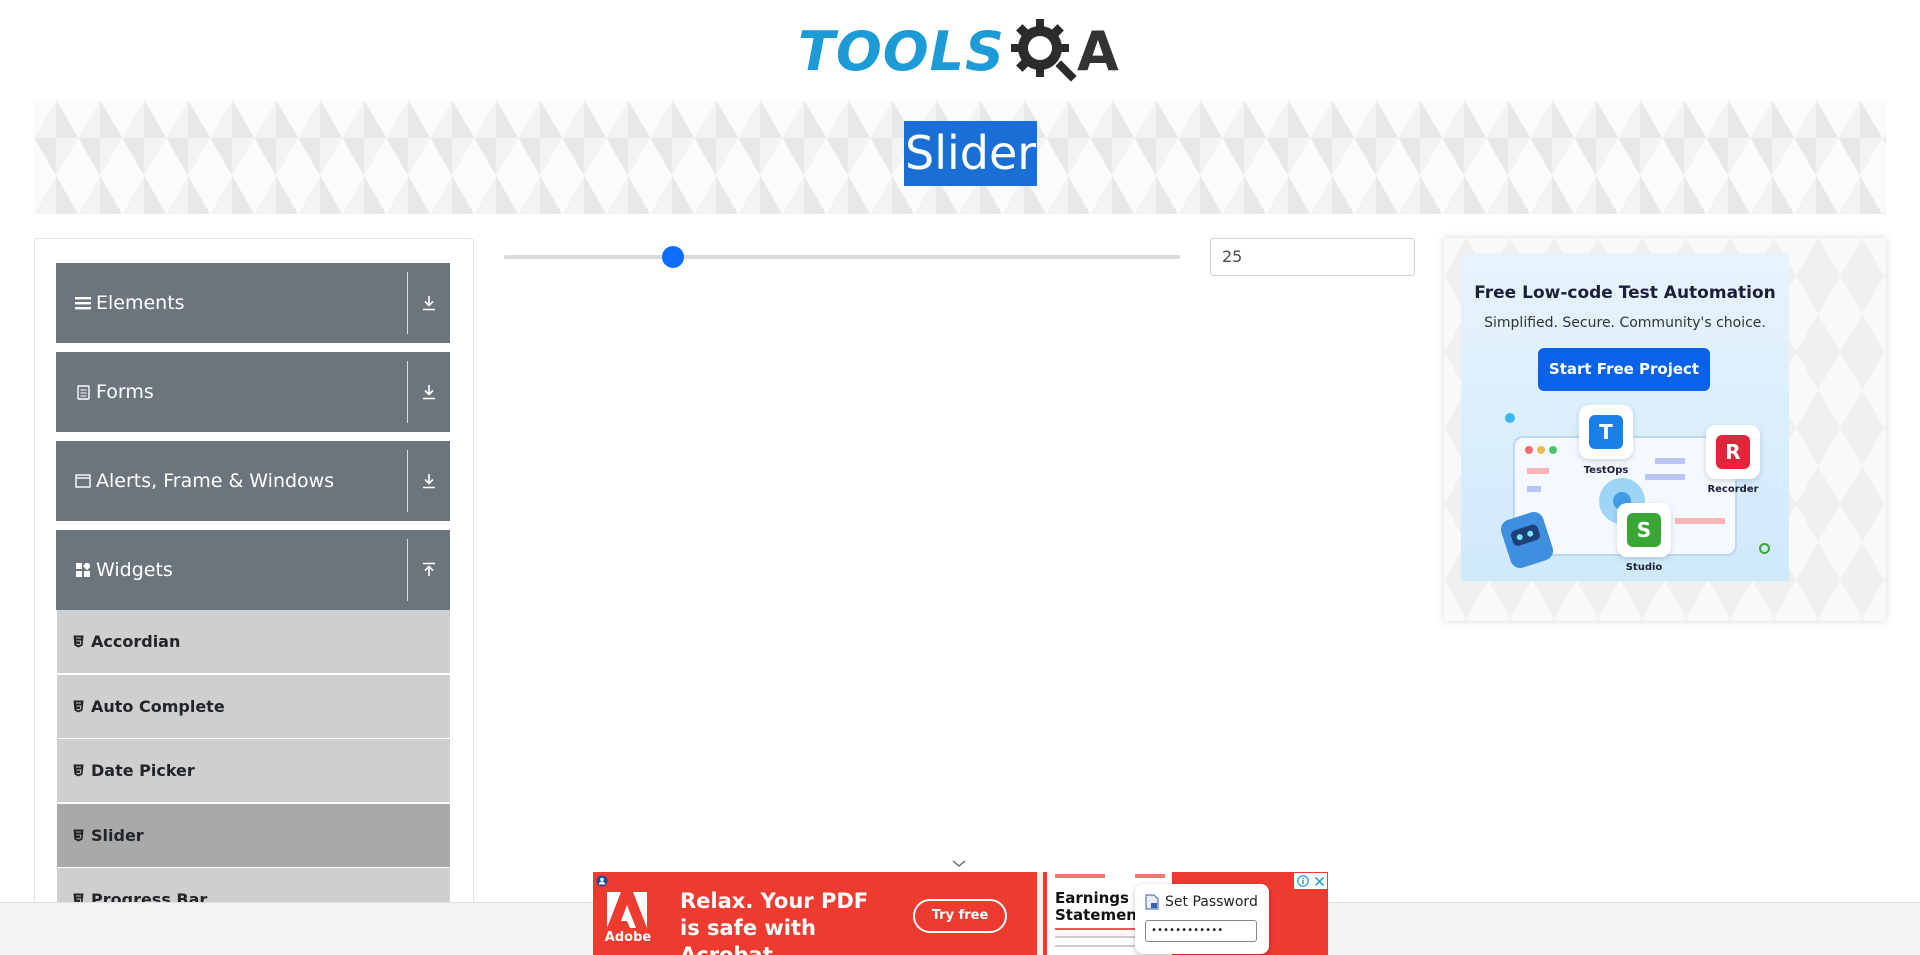 The width and height of the screenshot is (1920, 955). Describe the element at coordinates (1044, 52) in the screenshot. I see `gear-magnifier-icon` at that location.